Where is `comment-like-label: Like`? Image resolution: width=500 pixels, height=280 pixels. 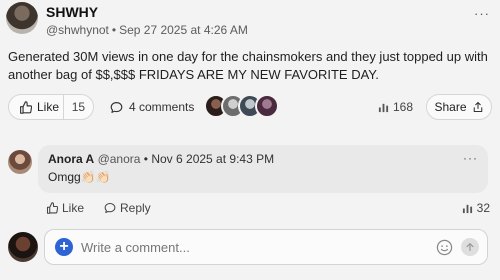 comment-like-label: Like is located at coordinates (73, 208).